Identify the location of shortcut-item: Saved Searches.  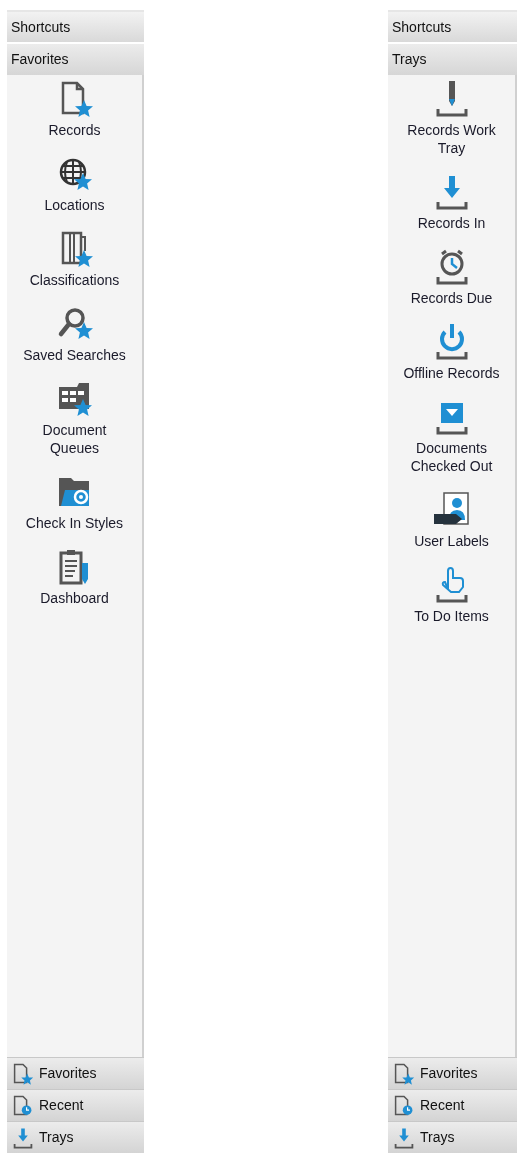
(74, 341).